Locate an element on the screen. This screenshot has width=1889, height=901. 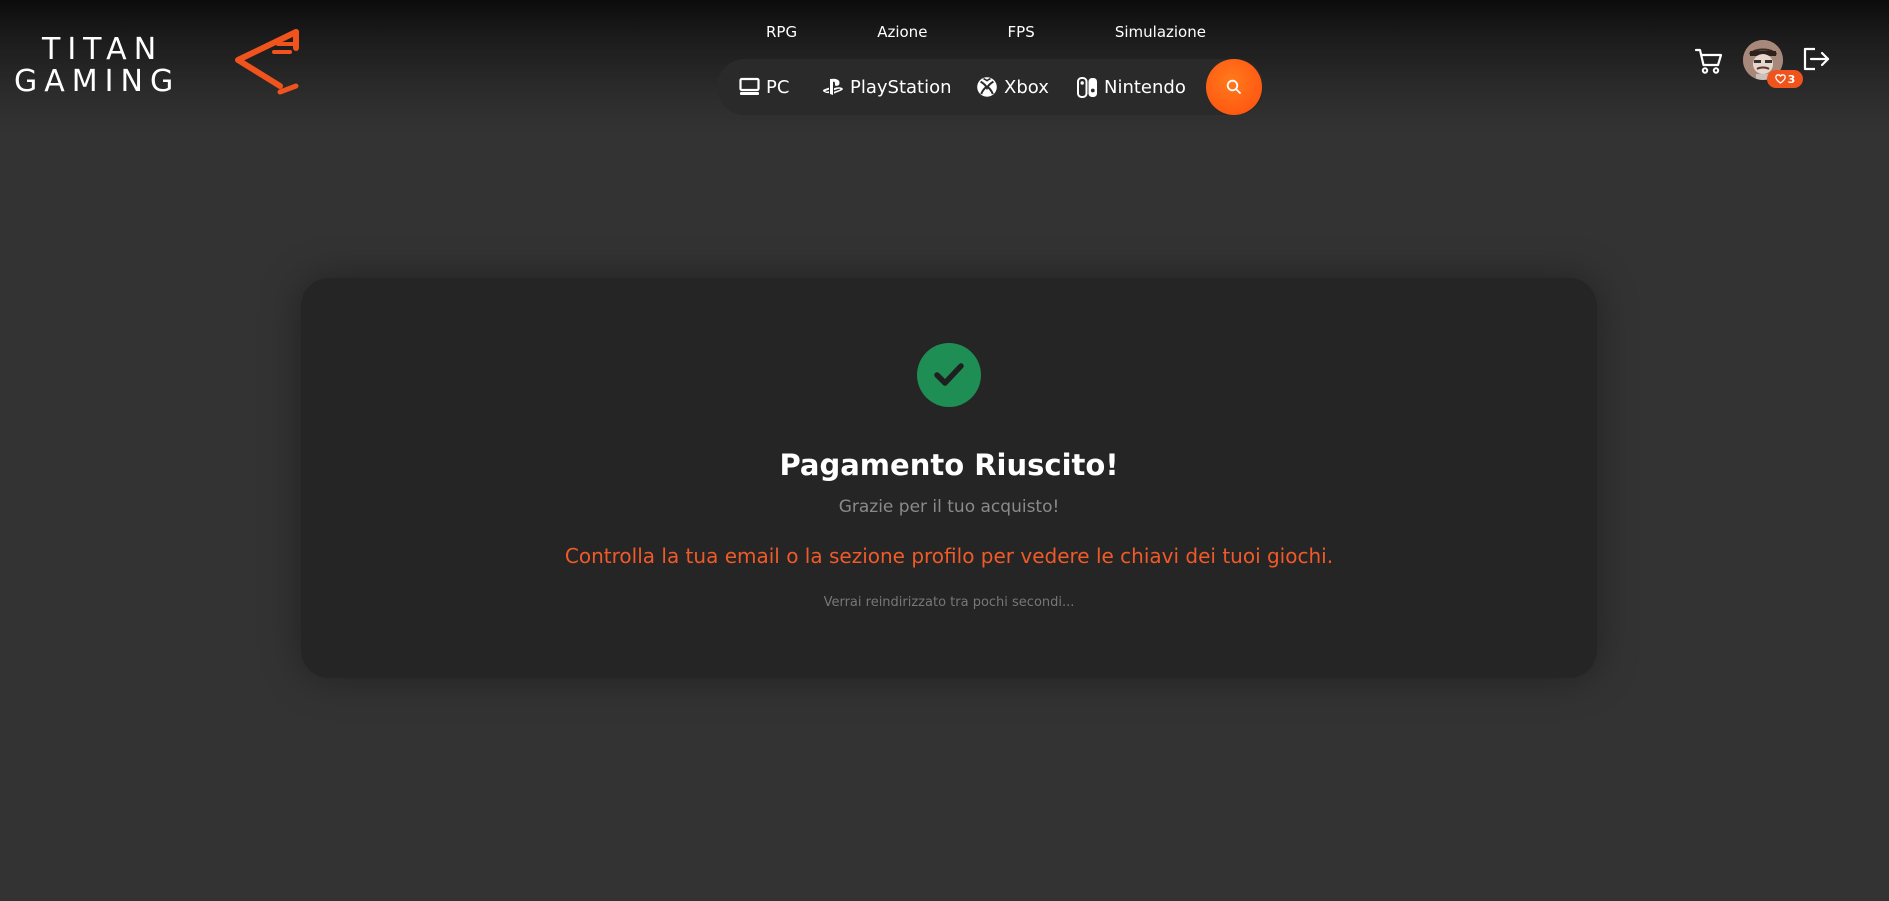
logo-mark-icon is located at coordinates (267, 62).